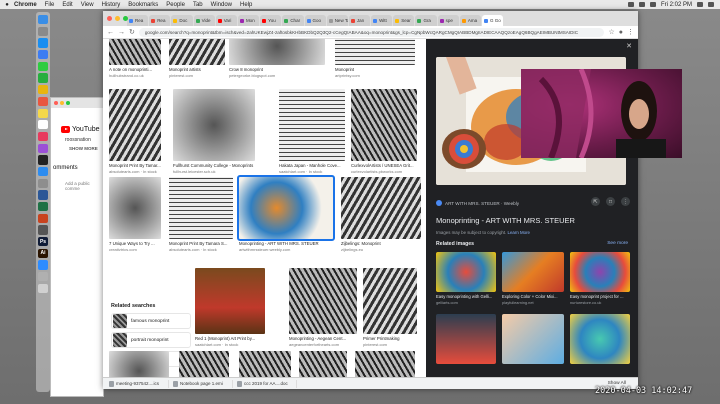 Image resolution: width=720 pixels, height=404 pixels. I want to click on result-title: Crow 8 monoprint, so click(277, 69).